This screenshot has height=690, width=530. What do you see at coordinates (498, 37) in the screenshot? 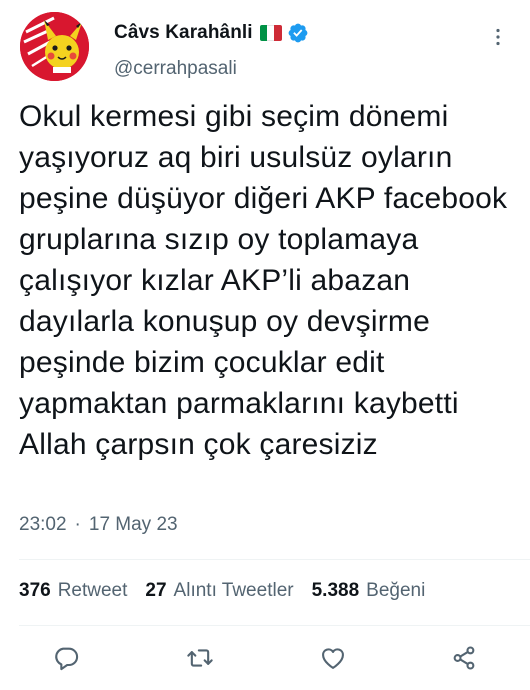
I see `more-icon` at bounding box center [498, 37].